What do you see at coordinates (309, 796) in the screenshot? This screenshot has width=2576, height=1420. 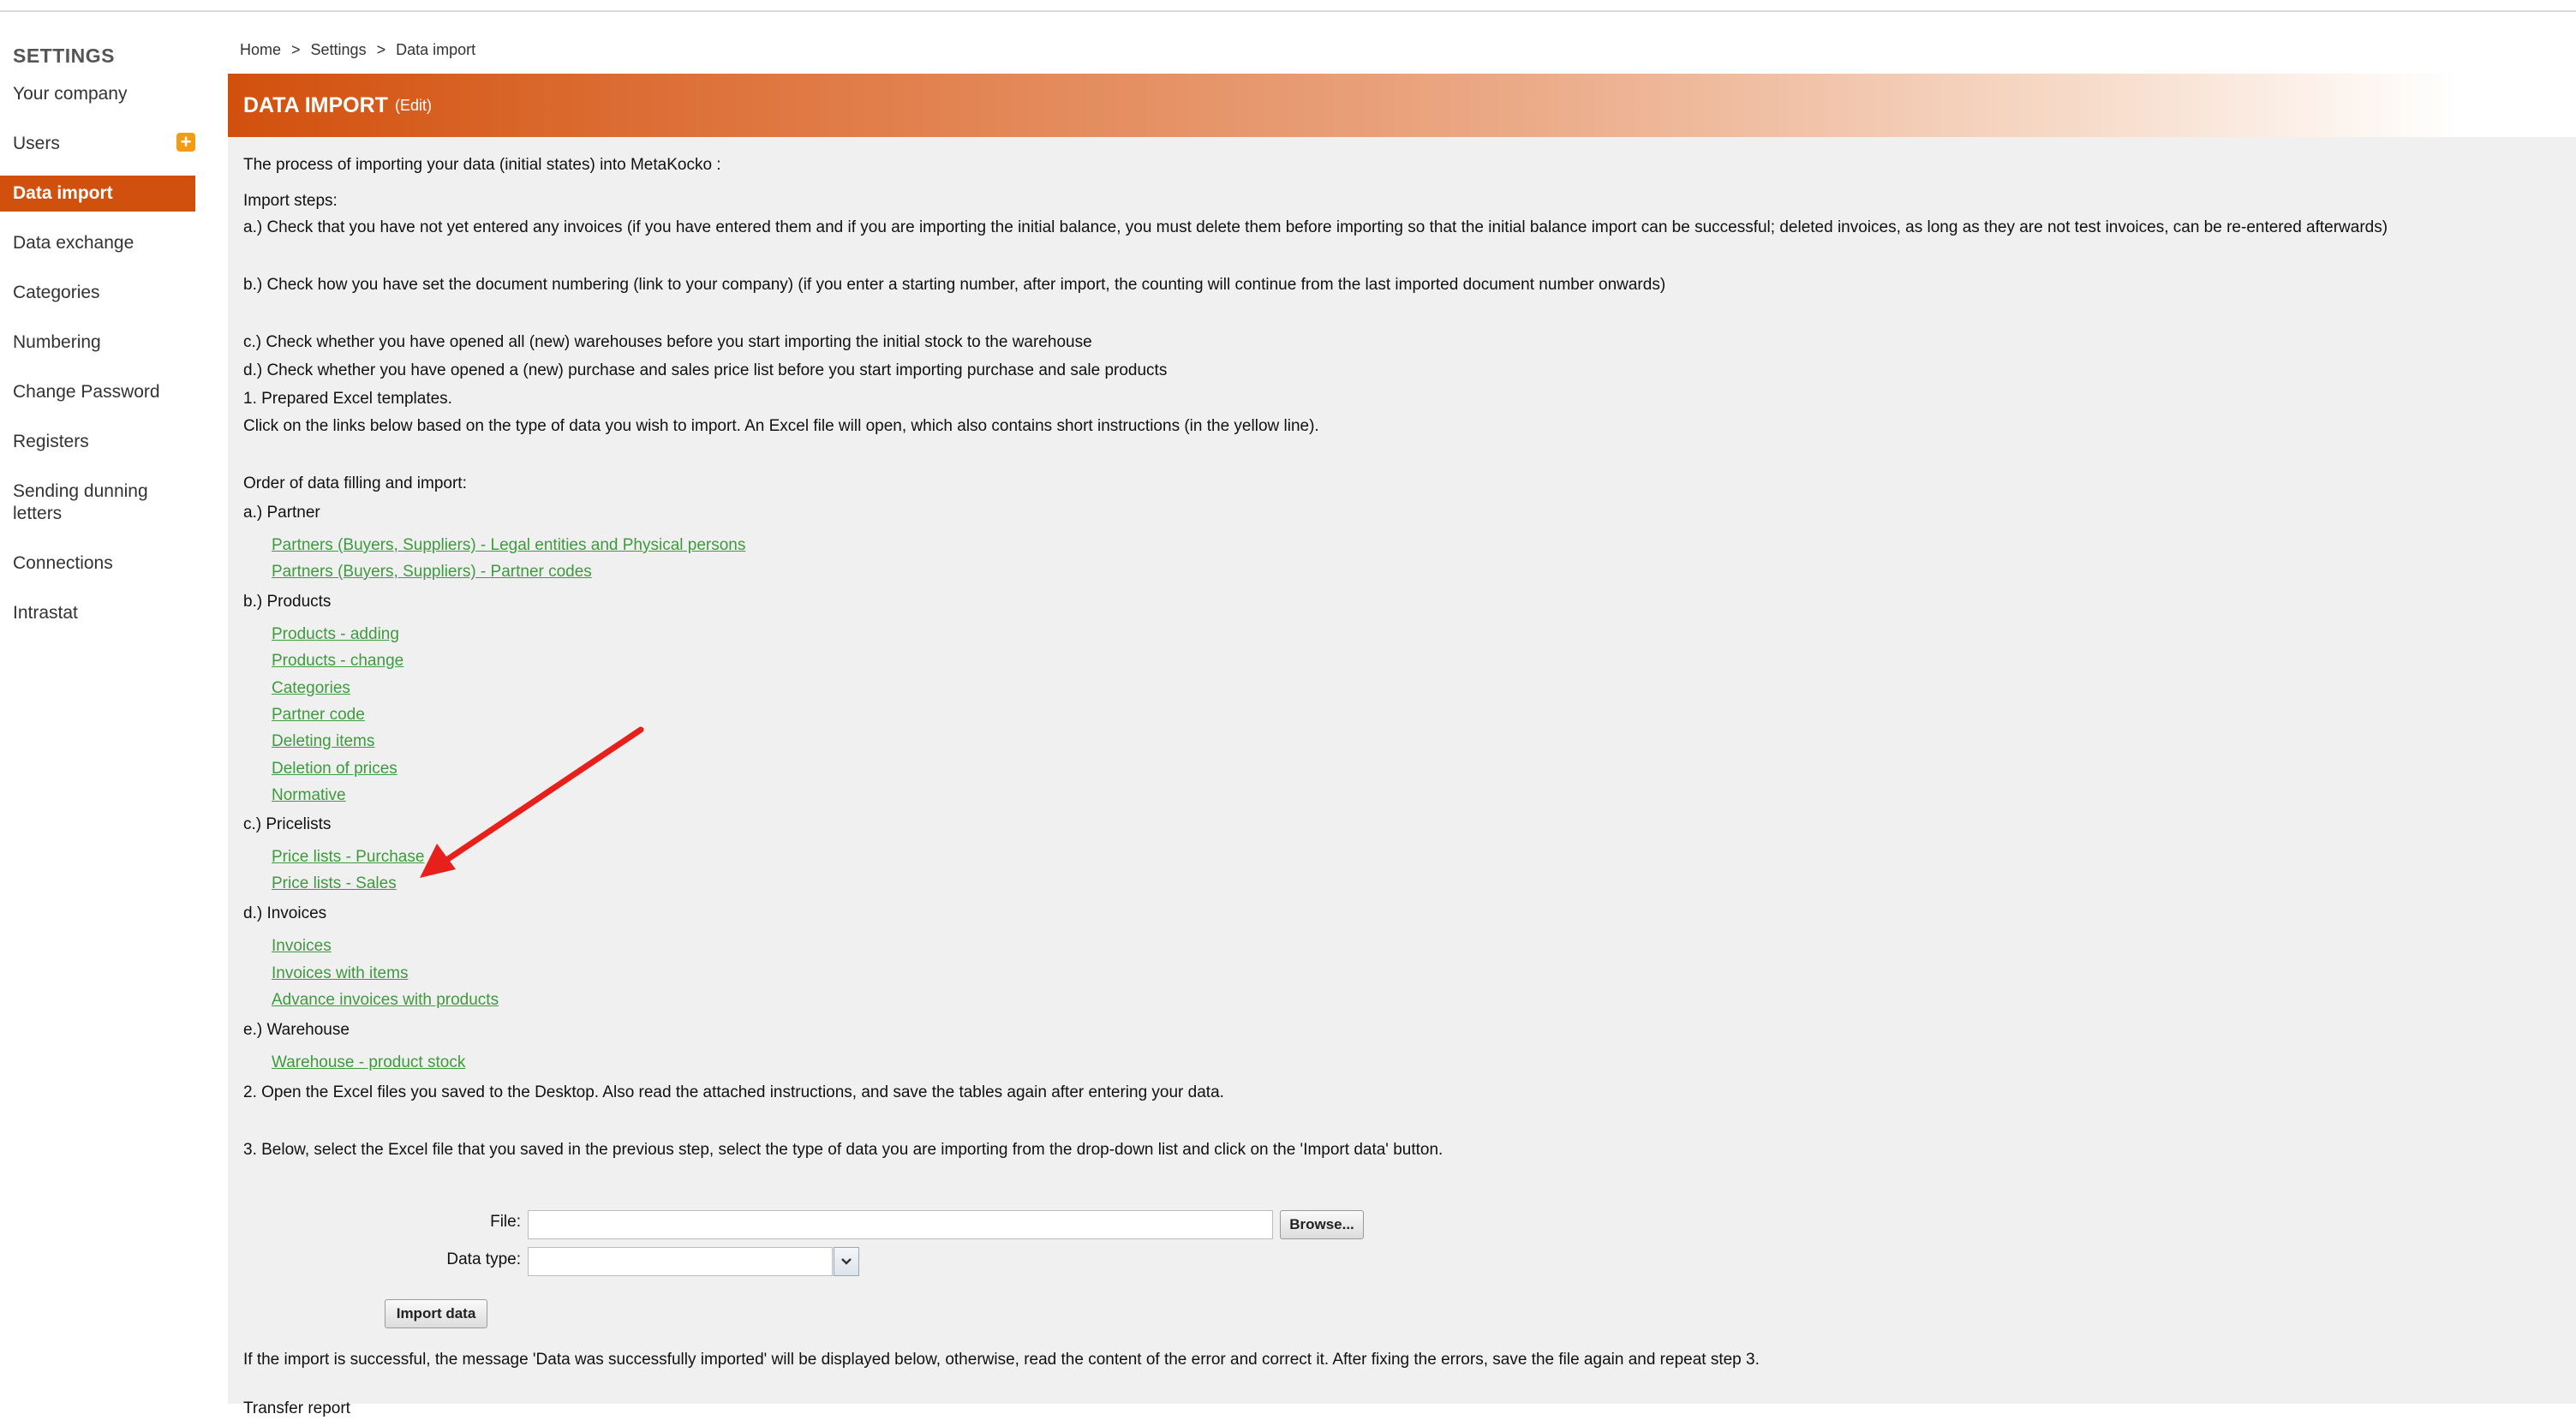 I see `link-normative: Normative` at bounding box center [309, 796].